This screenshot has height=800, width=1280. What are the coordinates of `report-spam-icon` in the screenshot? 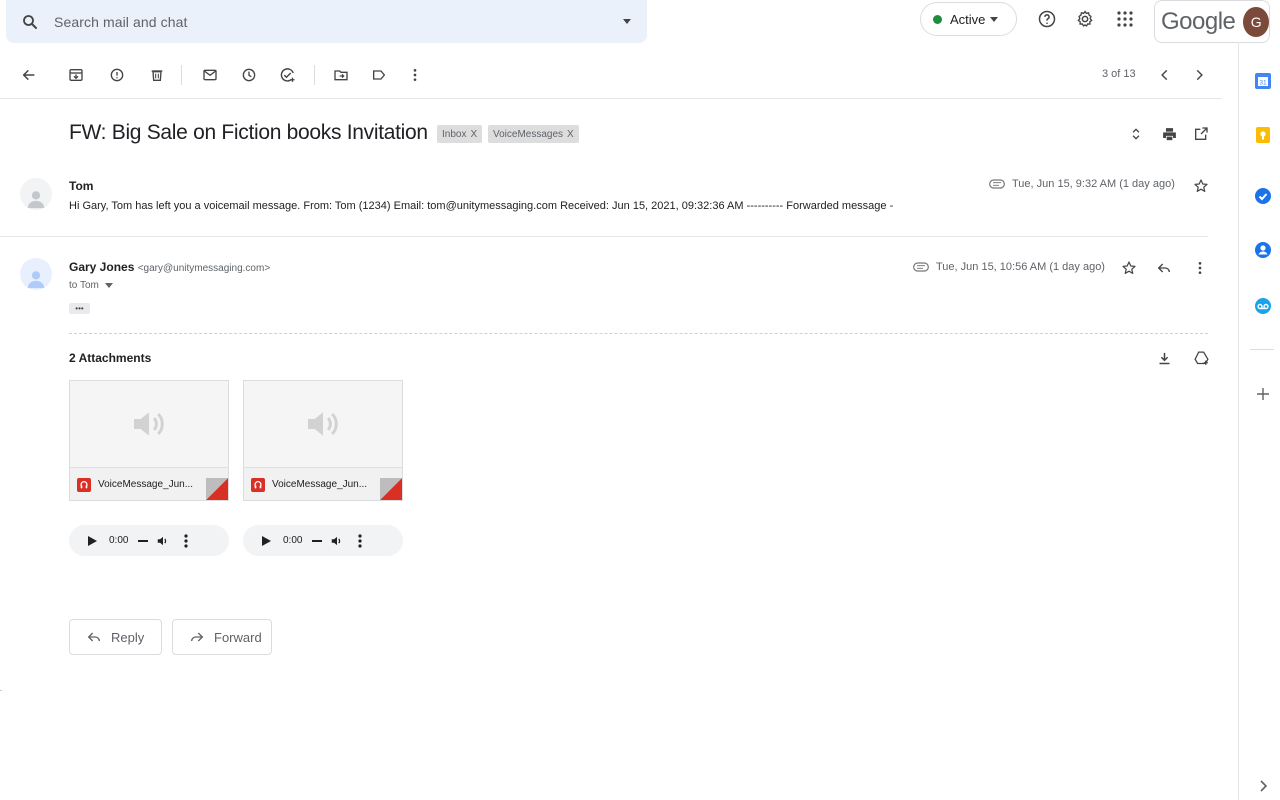 It's located at (117, 75).